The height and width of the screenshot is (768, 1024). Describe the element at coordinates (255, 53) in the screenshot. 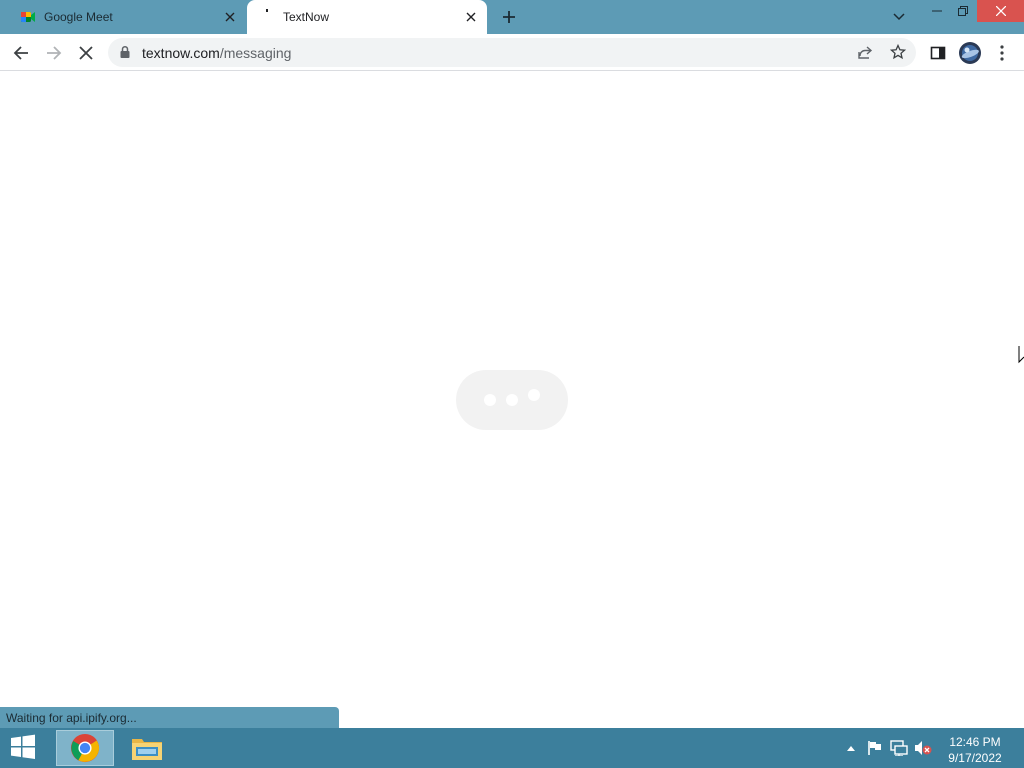

I see `url-path: /messaging` at that location.